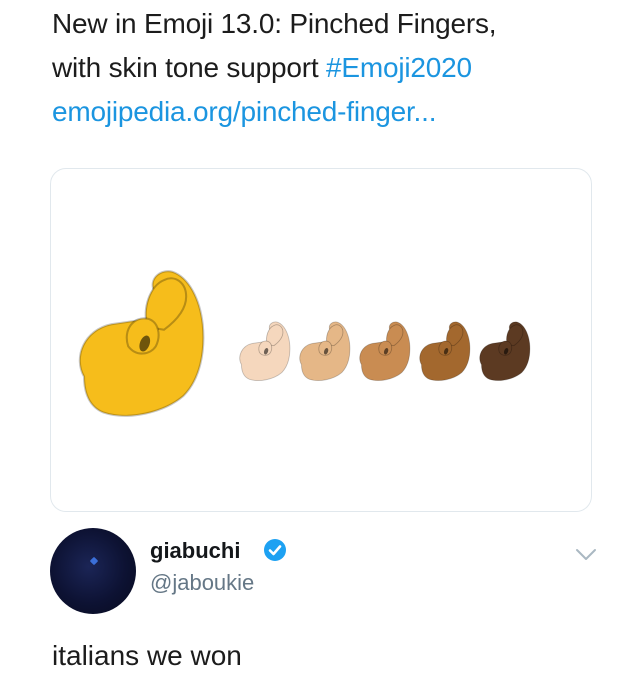 The image size is (640, 684). What do you see at coordinates (505, 351) in the screenshot?
I see `pinched-fingers-emoji-dark` at bounding box center [505, 351].